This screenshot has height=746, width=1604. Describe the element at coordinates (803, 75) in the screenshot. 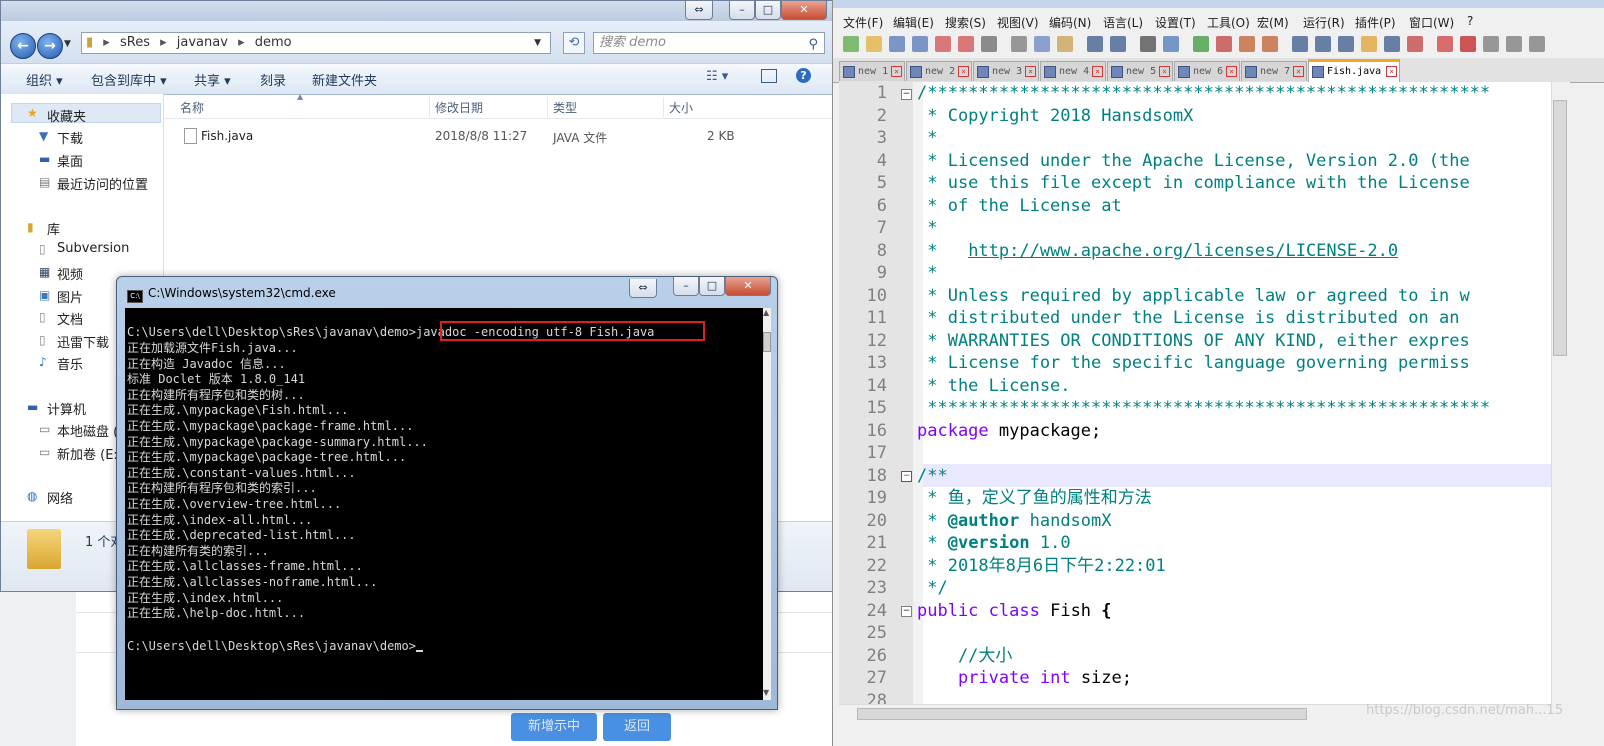

I see `help-icon: ?` at that location.